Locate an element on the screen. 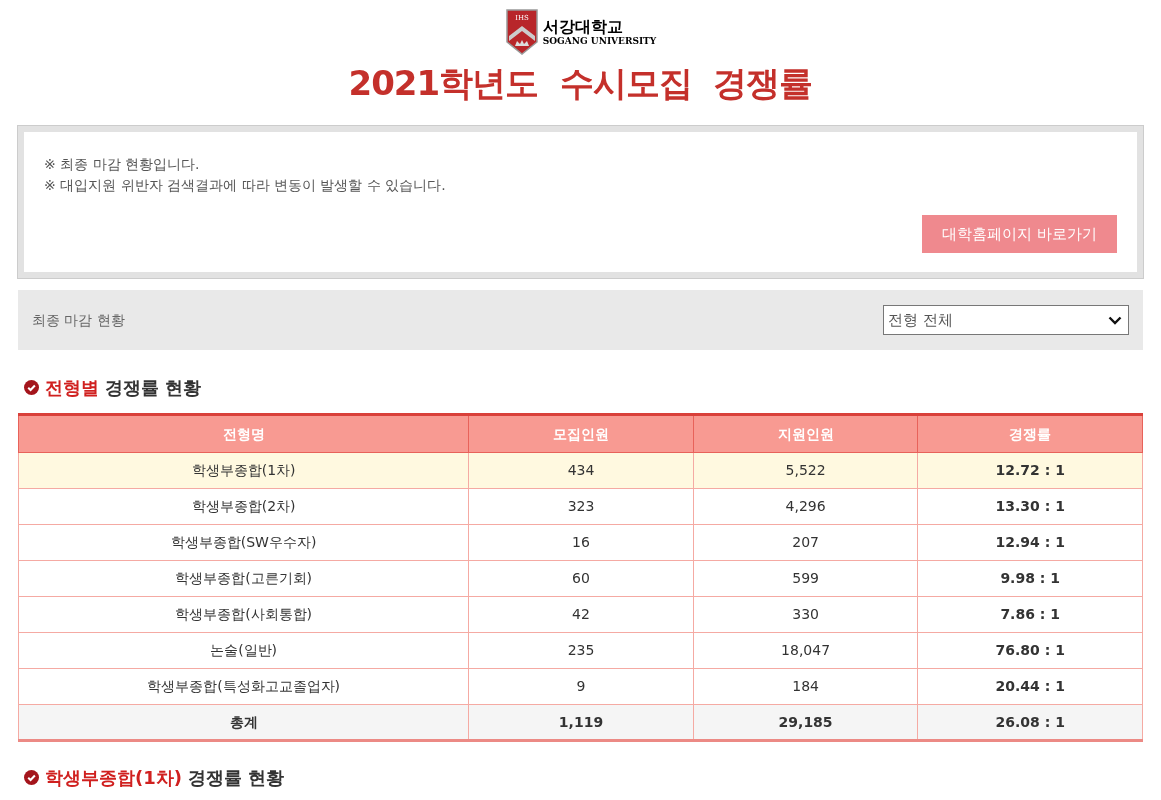 The image size is (1161, 800). table-cell: 42 is located at coordinates (581, 614).